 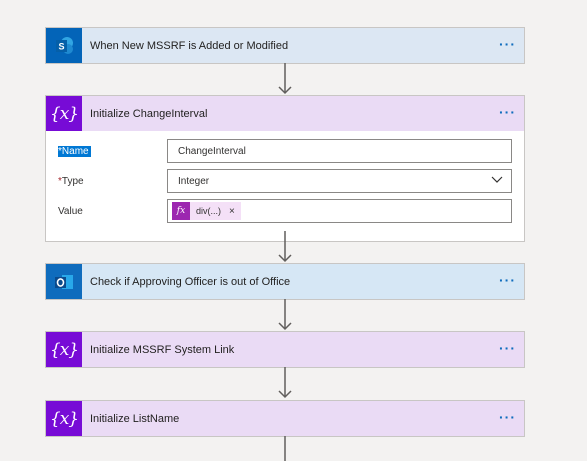 I want to click on sharepoint-icon: S, so click(x=64, y=45).